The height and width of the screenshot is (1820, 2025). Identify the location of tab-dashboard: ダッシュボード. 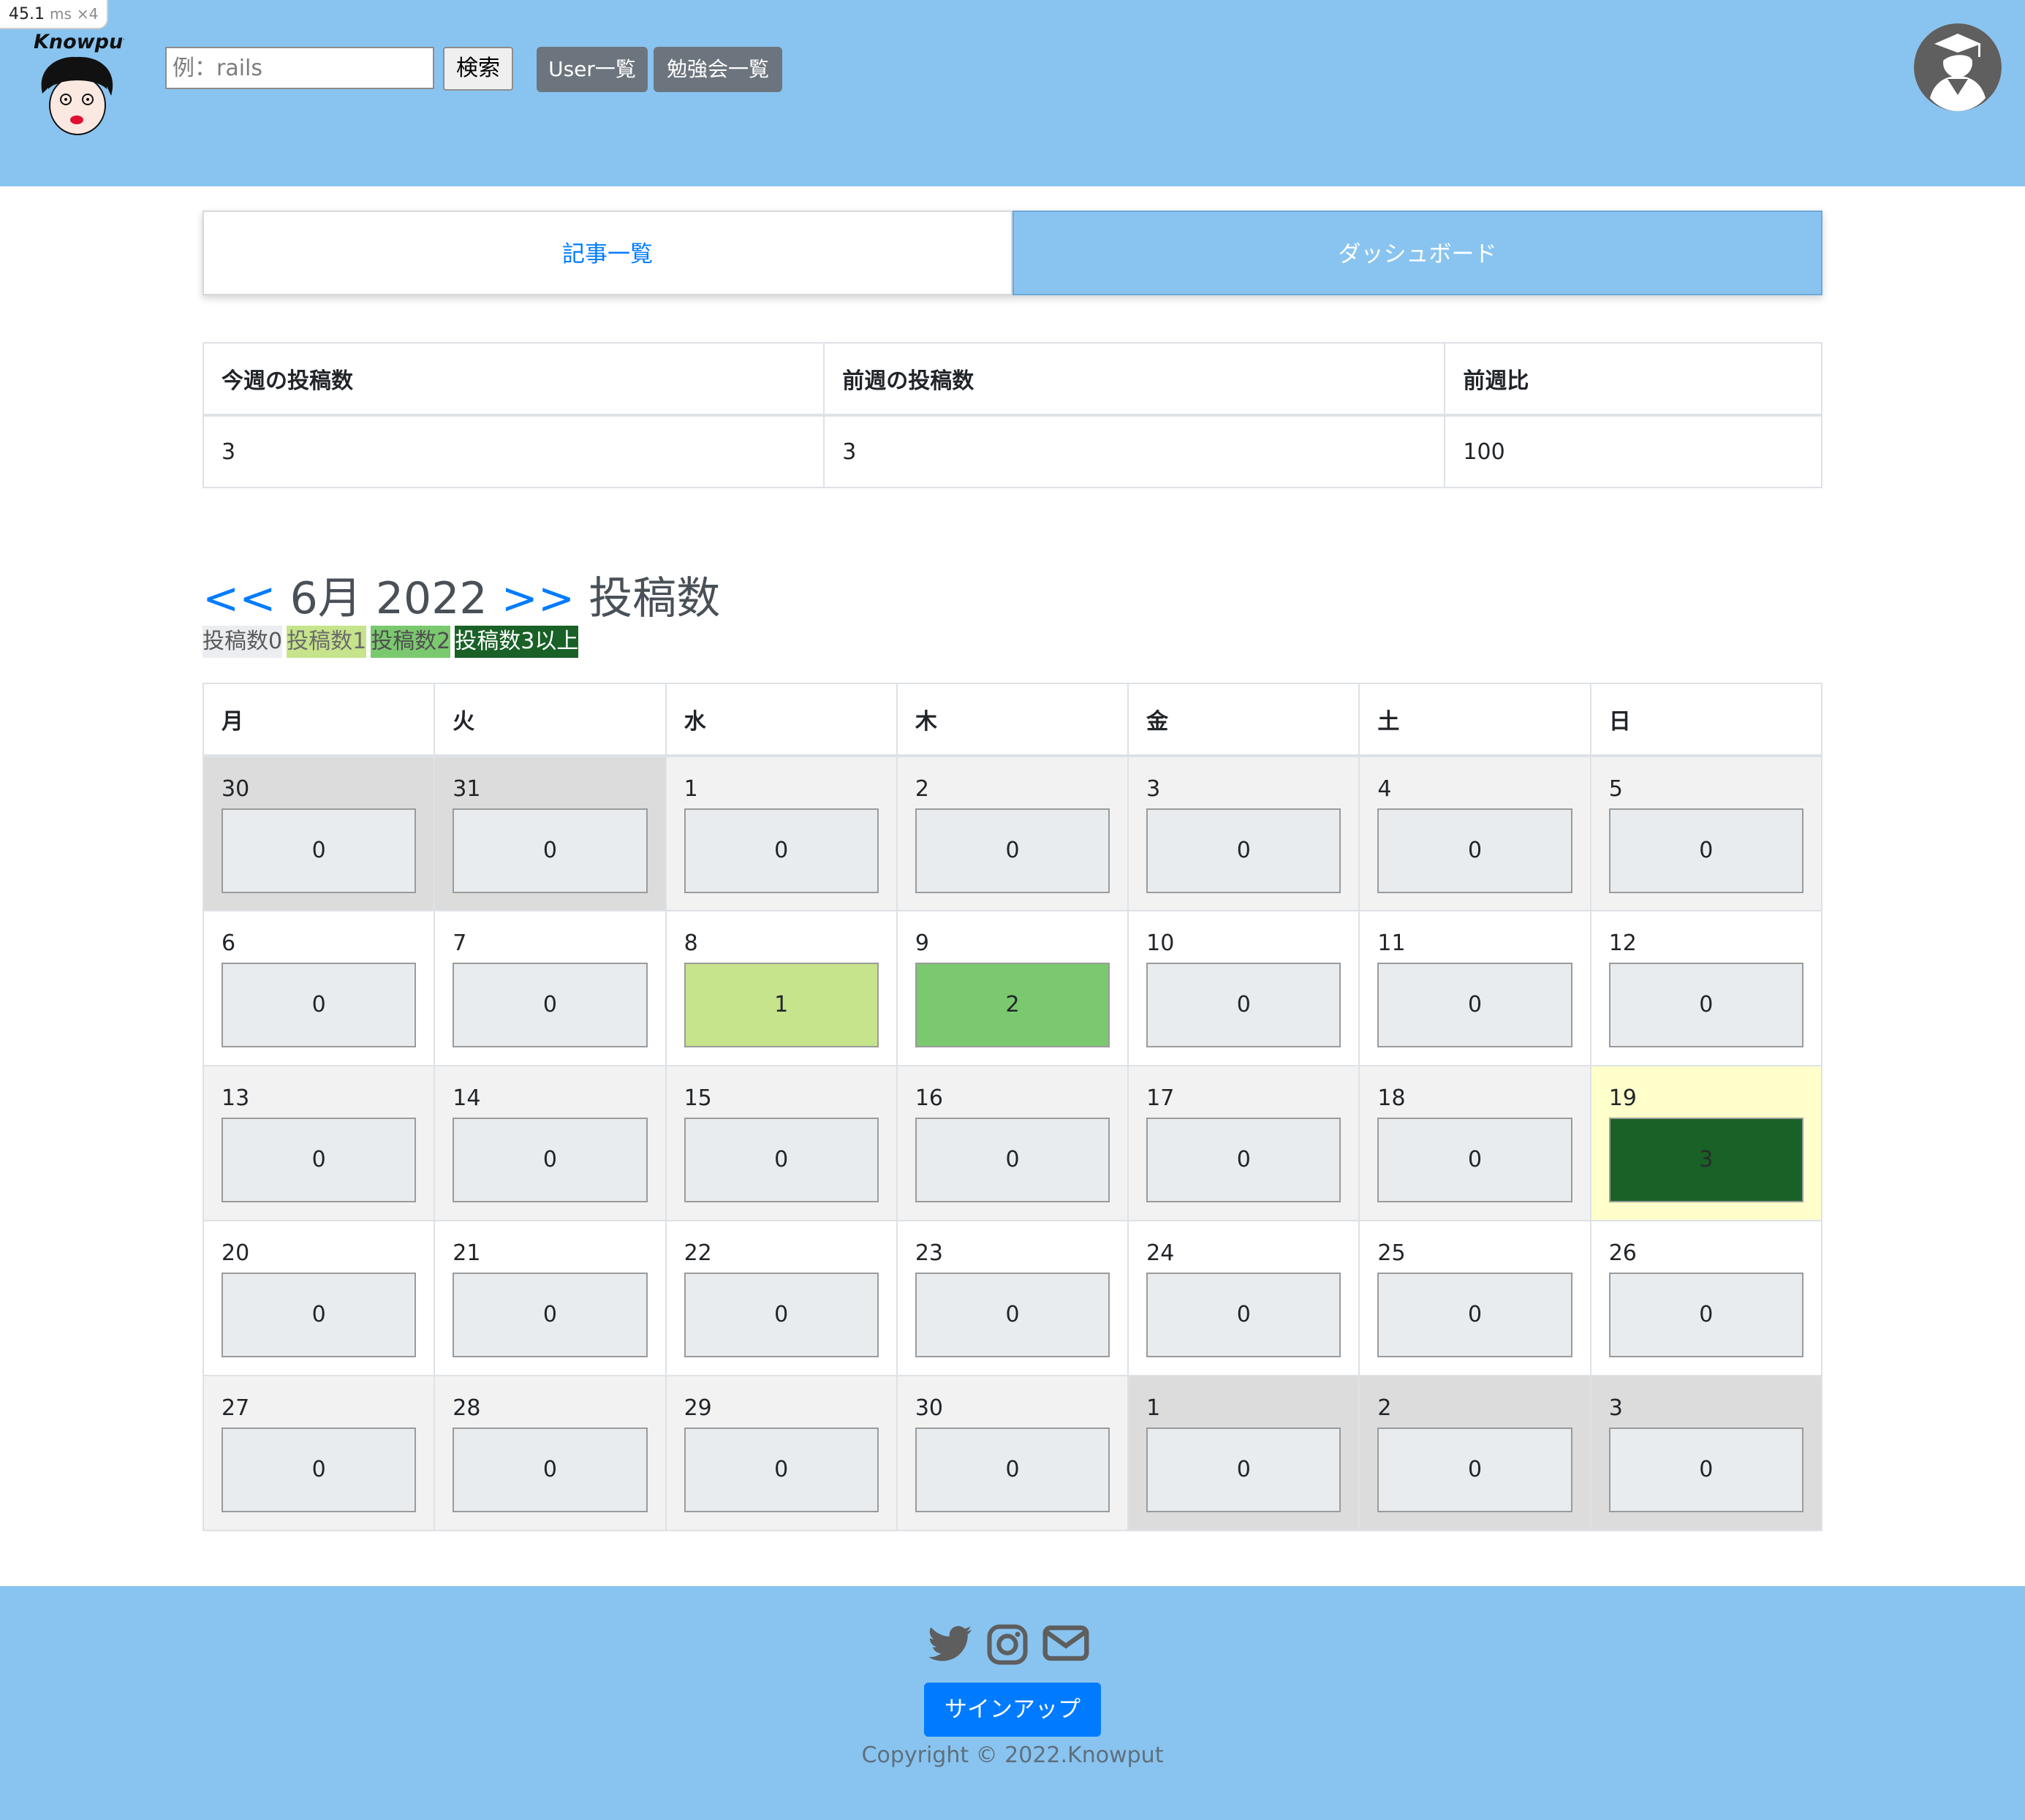
(1417, 253).